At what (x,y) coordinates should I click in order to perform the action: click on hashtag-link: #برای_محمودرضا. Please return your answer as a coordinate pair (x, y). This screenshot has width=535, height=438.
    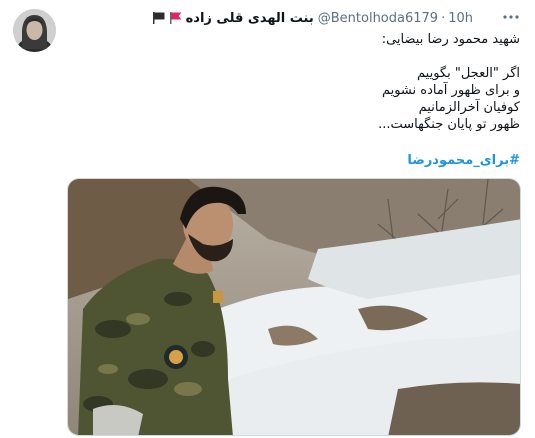
    Looking at the image, I should click on (463, 160).